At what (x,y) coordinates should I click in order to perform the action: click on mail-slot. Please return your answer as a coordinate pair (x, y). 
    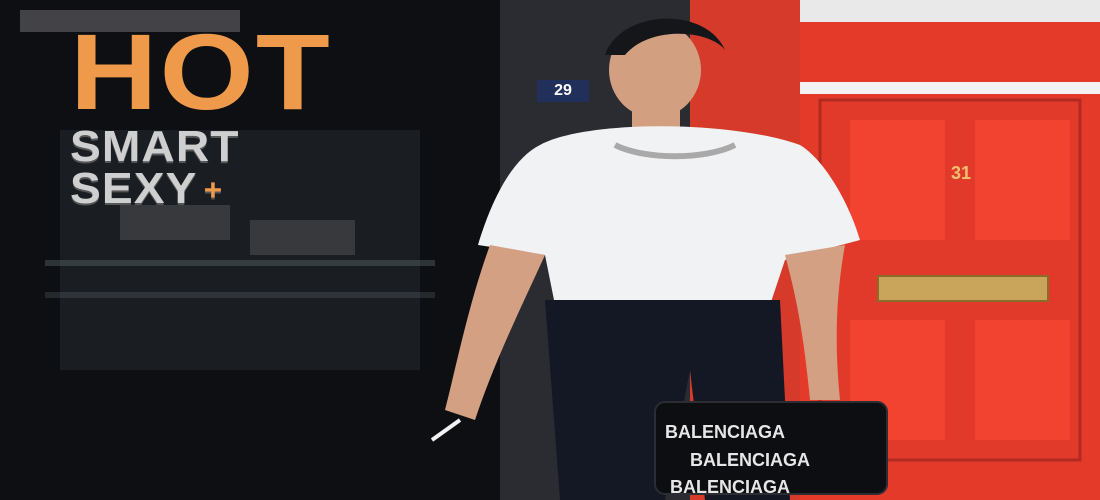
    Looking at the image, I should click on (963, 288).